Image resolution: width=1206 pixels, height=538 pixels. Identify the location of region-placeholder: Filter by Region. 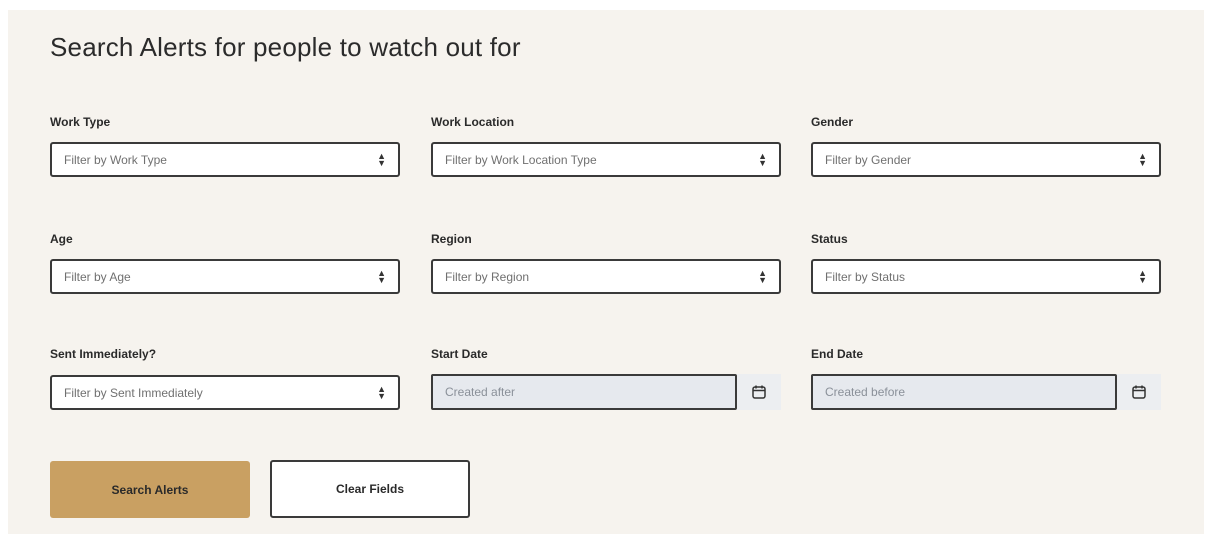
(487, 276).